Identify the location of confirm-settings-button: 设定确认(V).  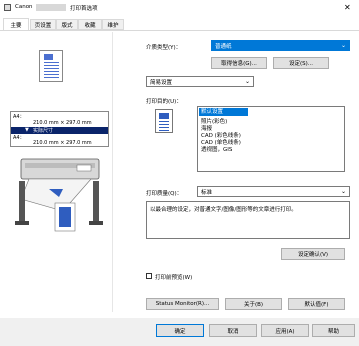
(313, 254).